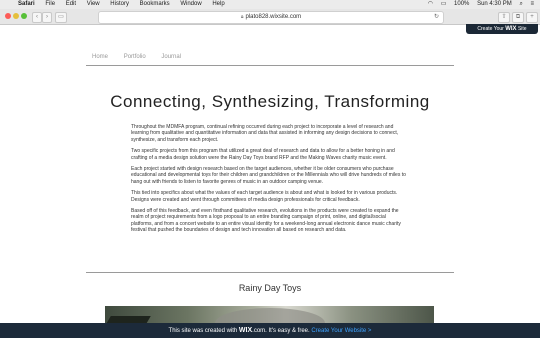 This screenshot has width=540, height=339. Describe the element at coordinates (50, 4) in the screenshot. I see `menu-file: File` at that location.